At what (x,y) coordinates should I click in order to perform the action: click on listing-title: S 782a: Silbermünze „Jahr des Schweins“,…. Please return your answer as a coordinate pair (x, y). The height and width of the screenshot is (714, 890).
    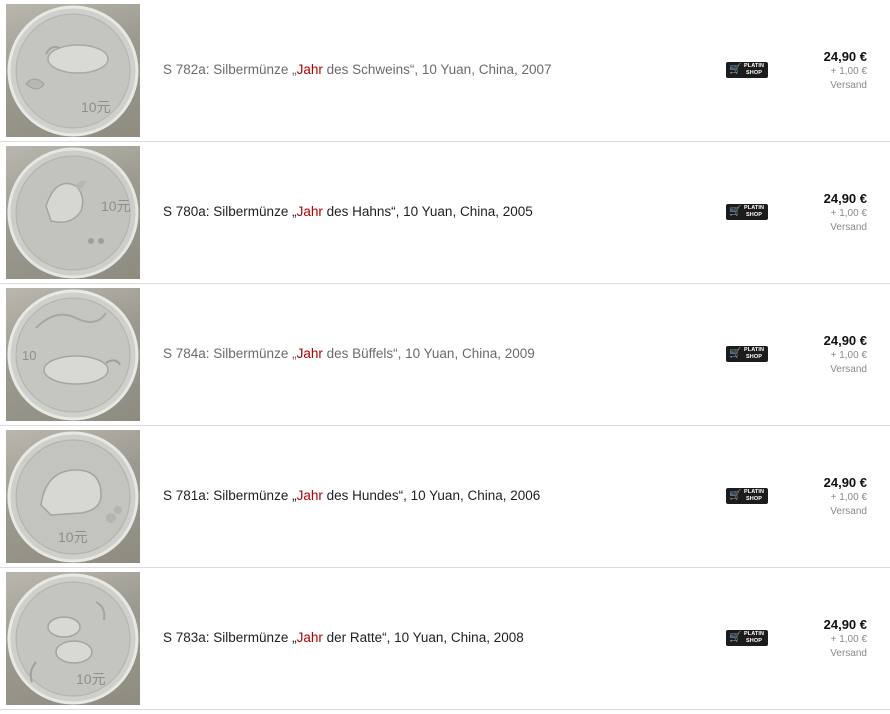
    Looking at the image, I should click on (357, 70).